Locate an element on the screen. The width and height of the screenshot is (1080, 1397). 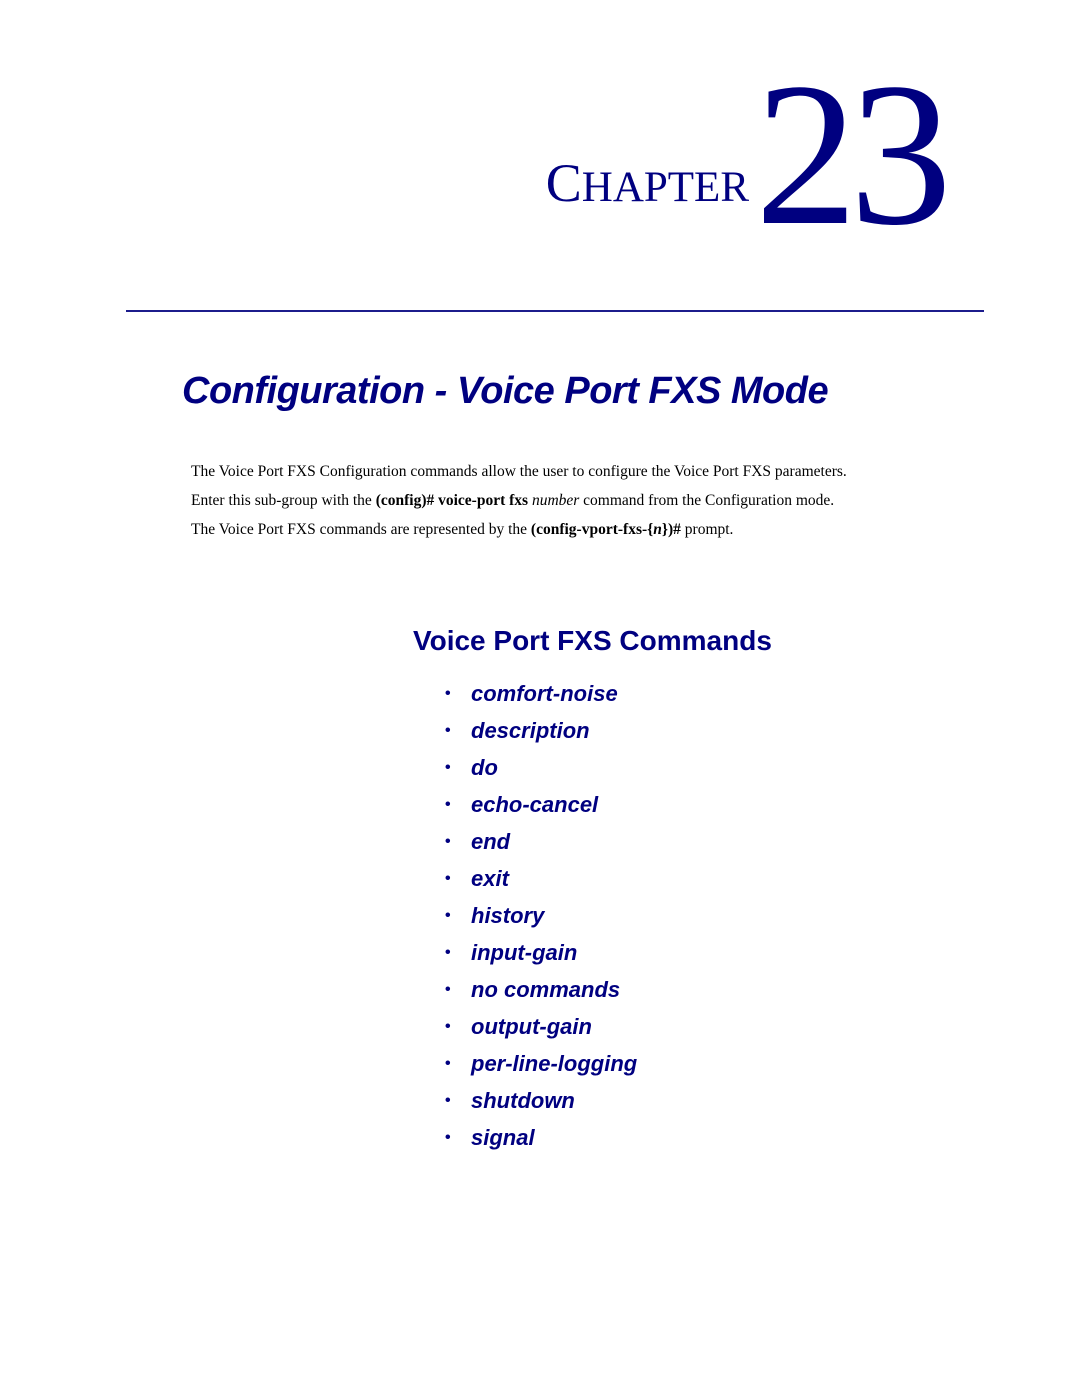
command-list-item: • echo-cancel is located at coordinates (541, 804).